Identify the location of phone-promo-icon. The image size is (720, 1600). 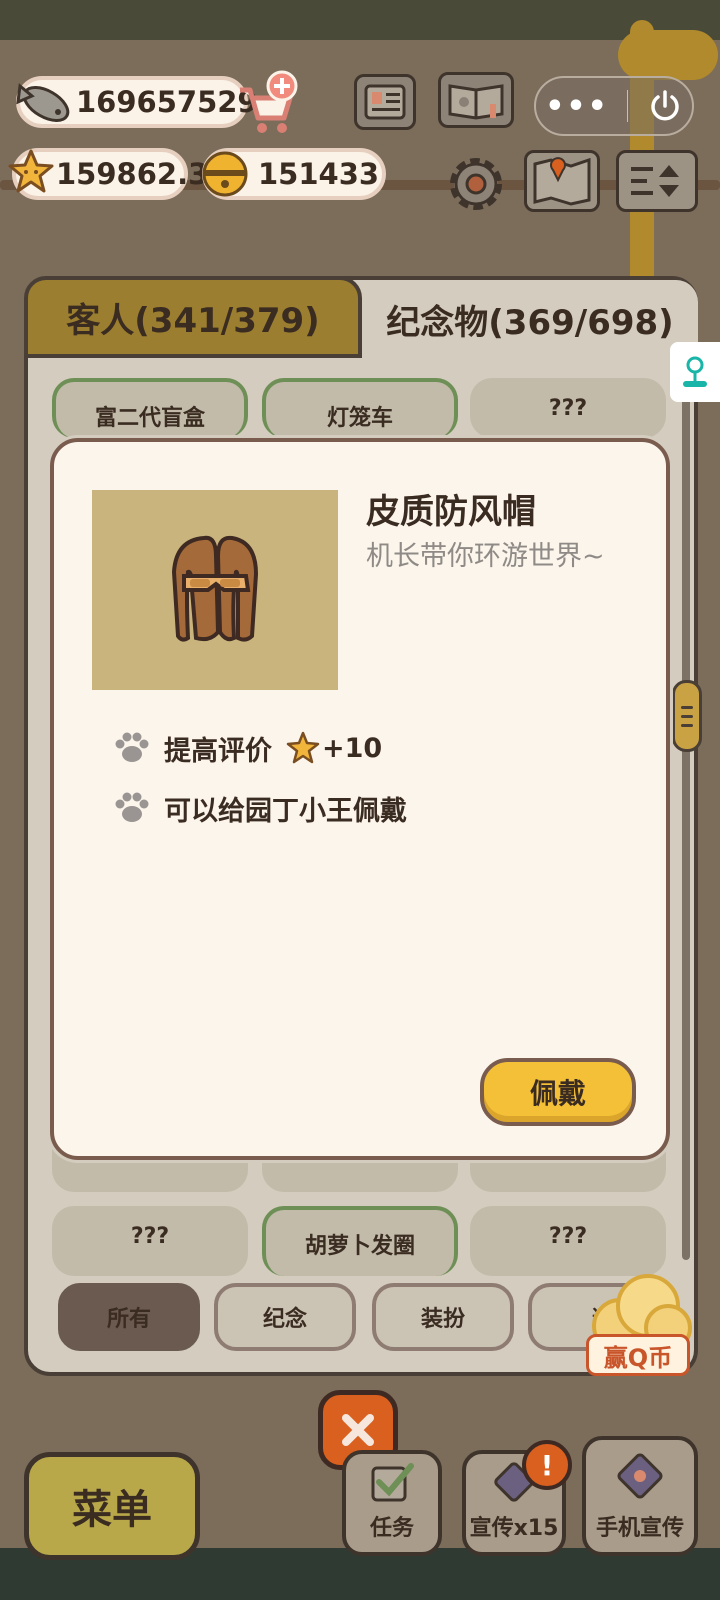
(640, 1476).